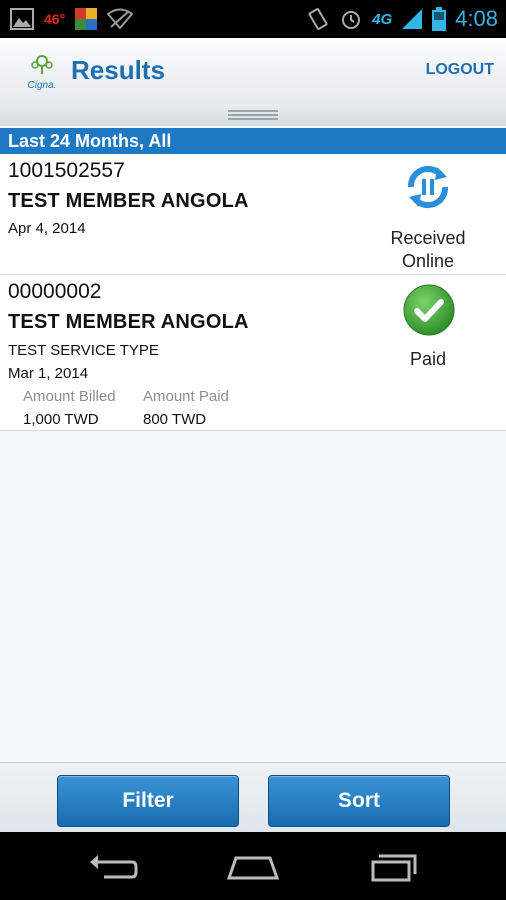 Image resolution: width=506 pixels, height=900 pixels. Describe the element at coordinates (460, 70) in the screenshot. I see `logout-button: LOGOUT` at that location.